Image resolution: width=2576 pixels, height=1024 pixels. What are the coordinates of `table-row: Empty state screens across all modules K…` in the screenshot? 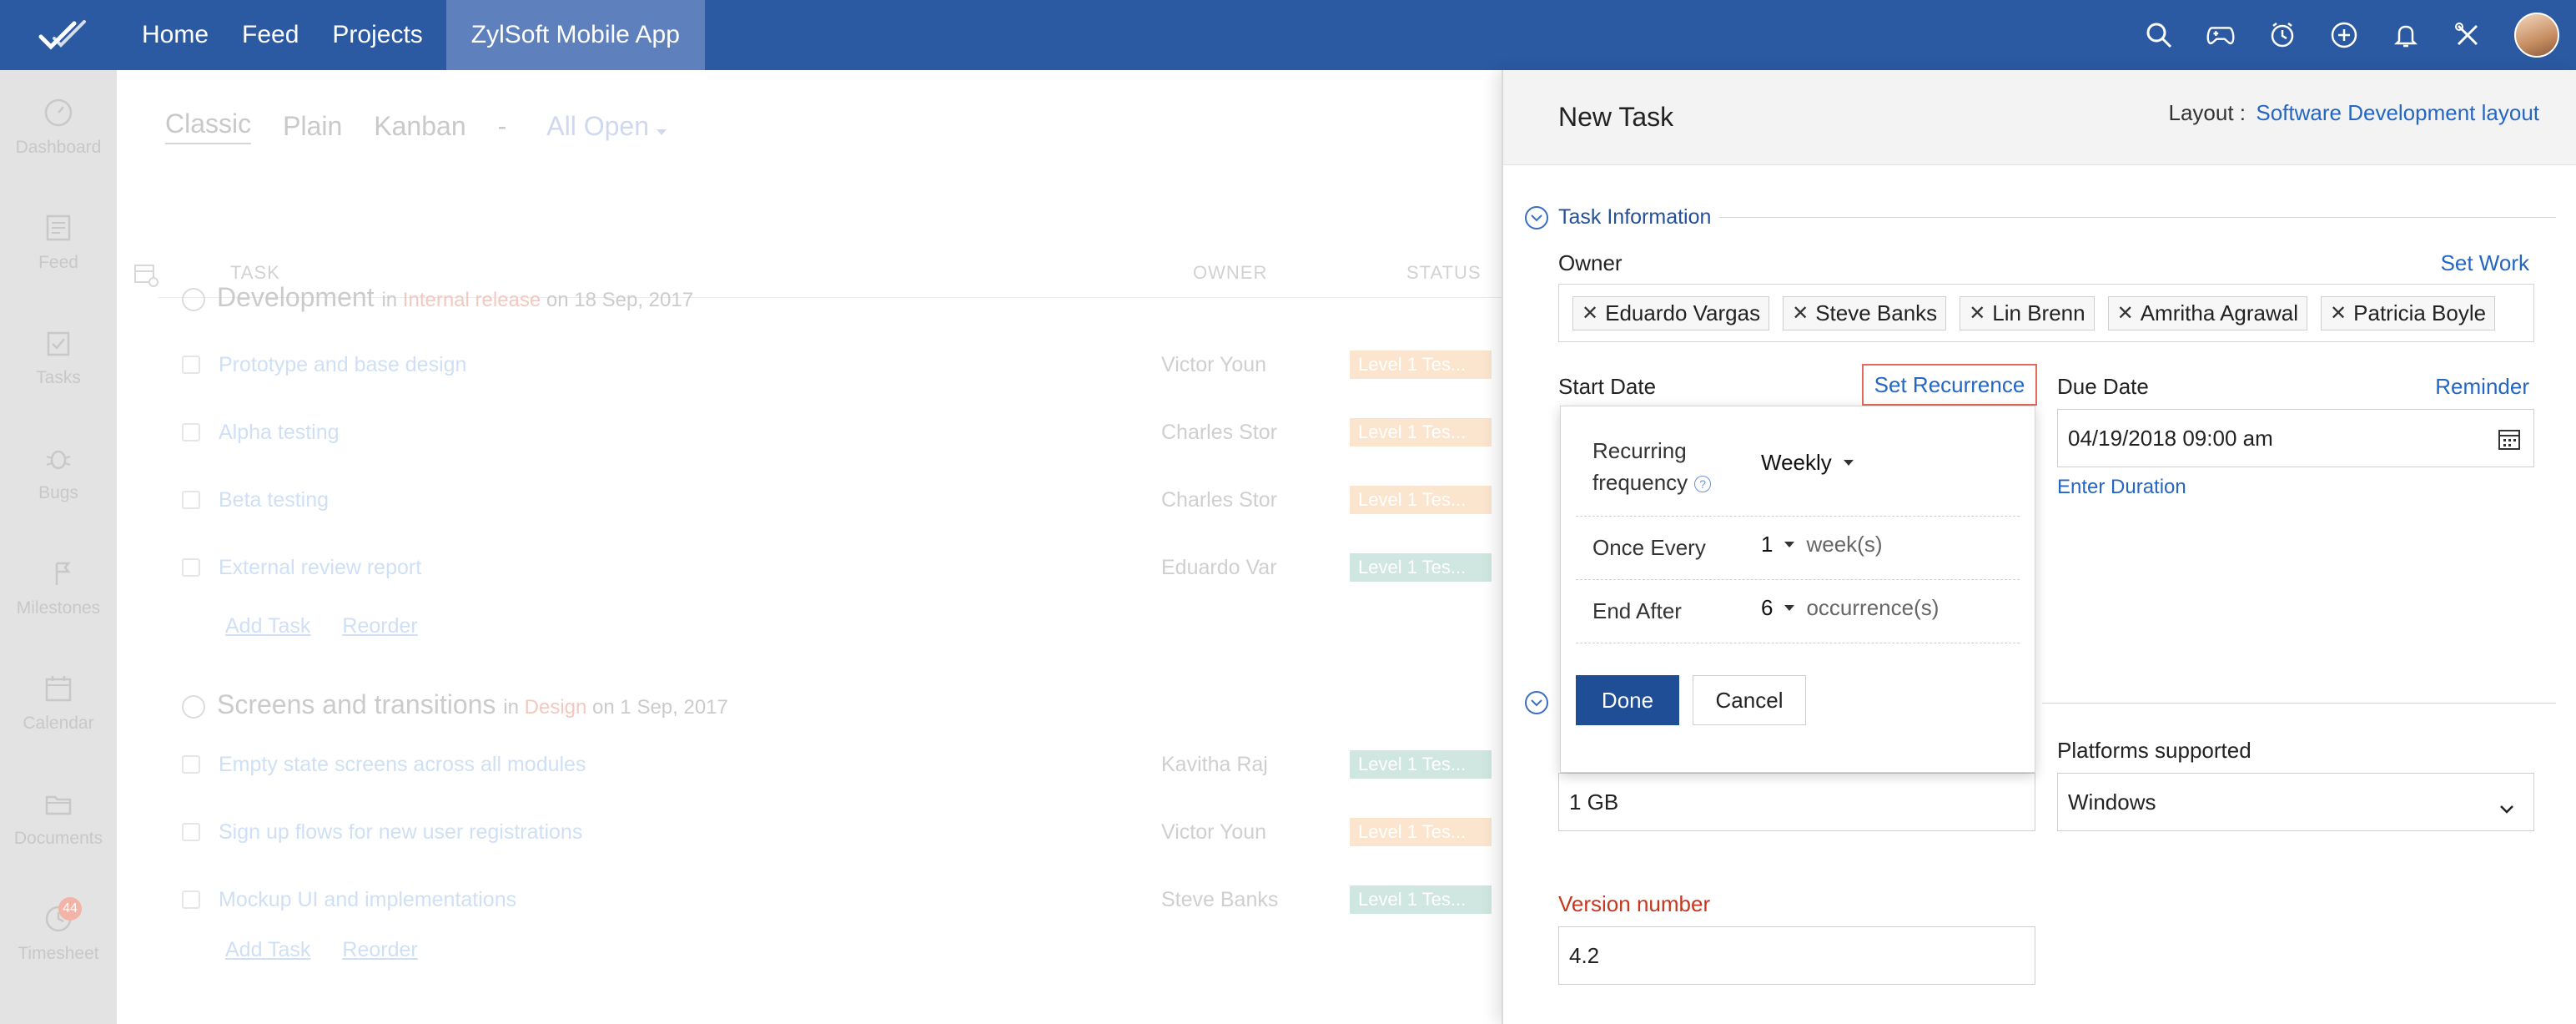 It's located at (841, 764).